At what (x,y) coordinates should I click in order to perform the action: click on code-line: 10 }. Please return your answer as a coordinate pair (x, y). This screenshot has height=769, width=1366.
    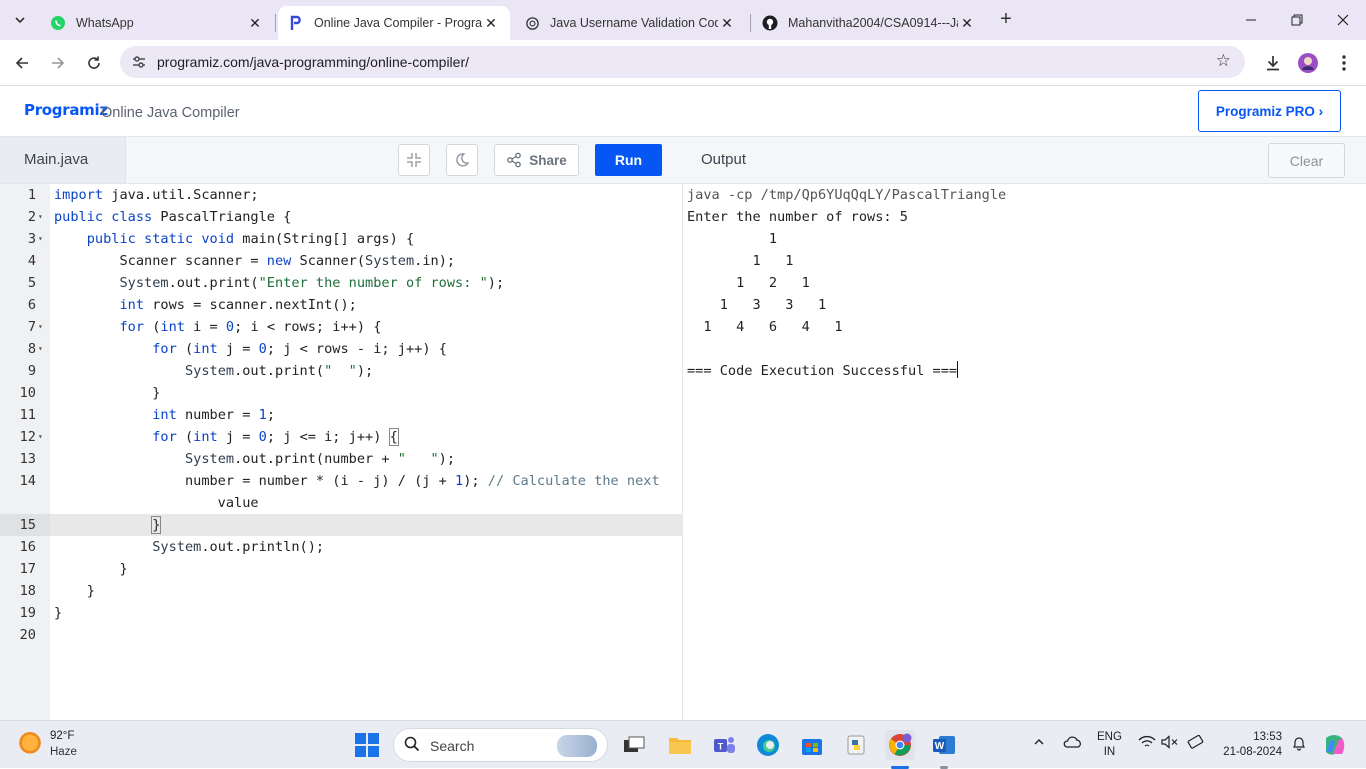
    Looking at the image, I should click on (341, 393).